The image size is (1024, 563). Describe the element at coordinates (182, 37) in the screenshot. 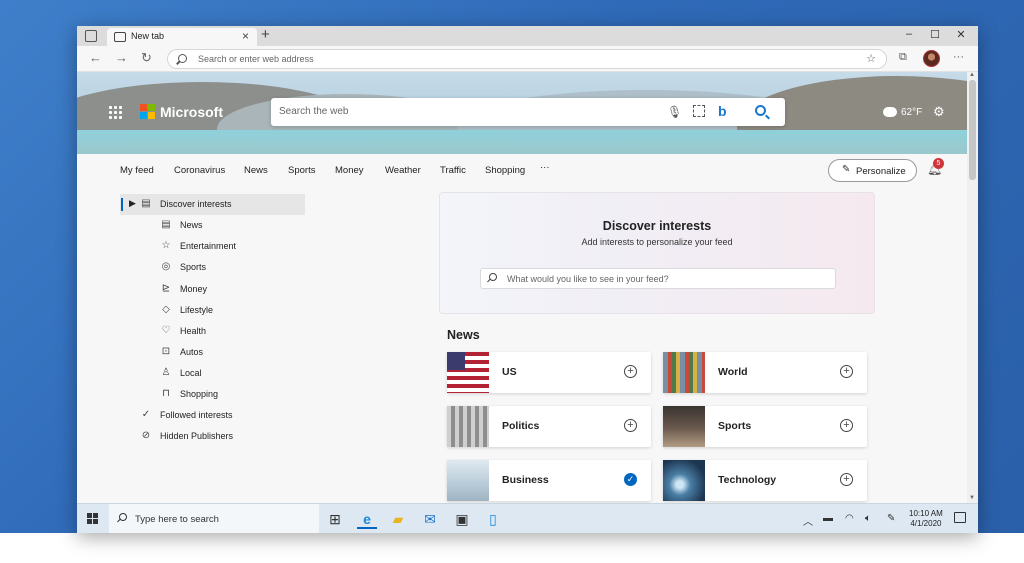

I see `tab-new-tab: New tab ×` at that location.